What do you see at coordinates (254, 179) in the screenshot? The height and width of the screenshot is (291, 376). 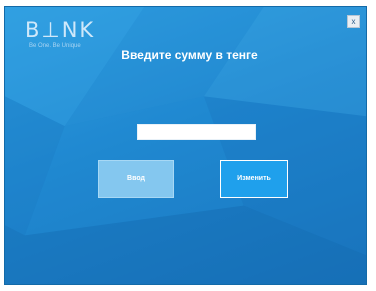 I see `change-button: Изменить` at bounding box center [254, 179].